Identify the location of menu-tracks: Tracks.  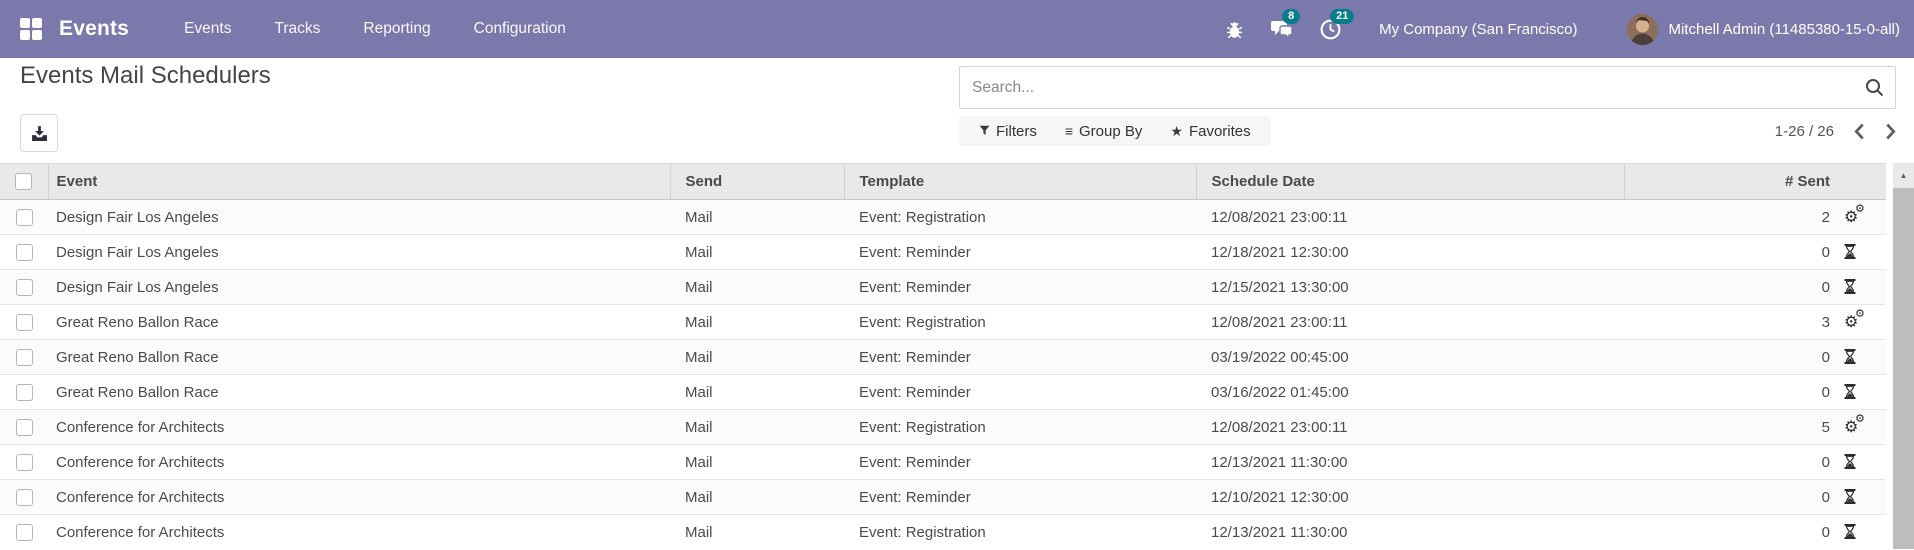
(297, 29).